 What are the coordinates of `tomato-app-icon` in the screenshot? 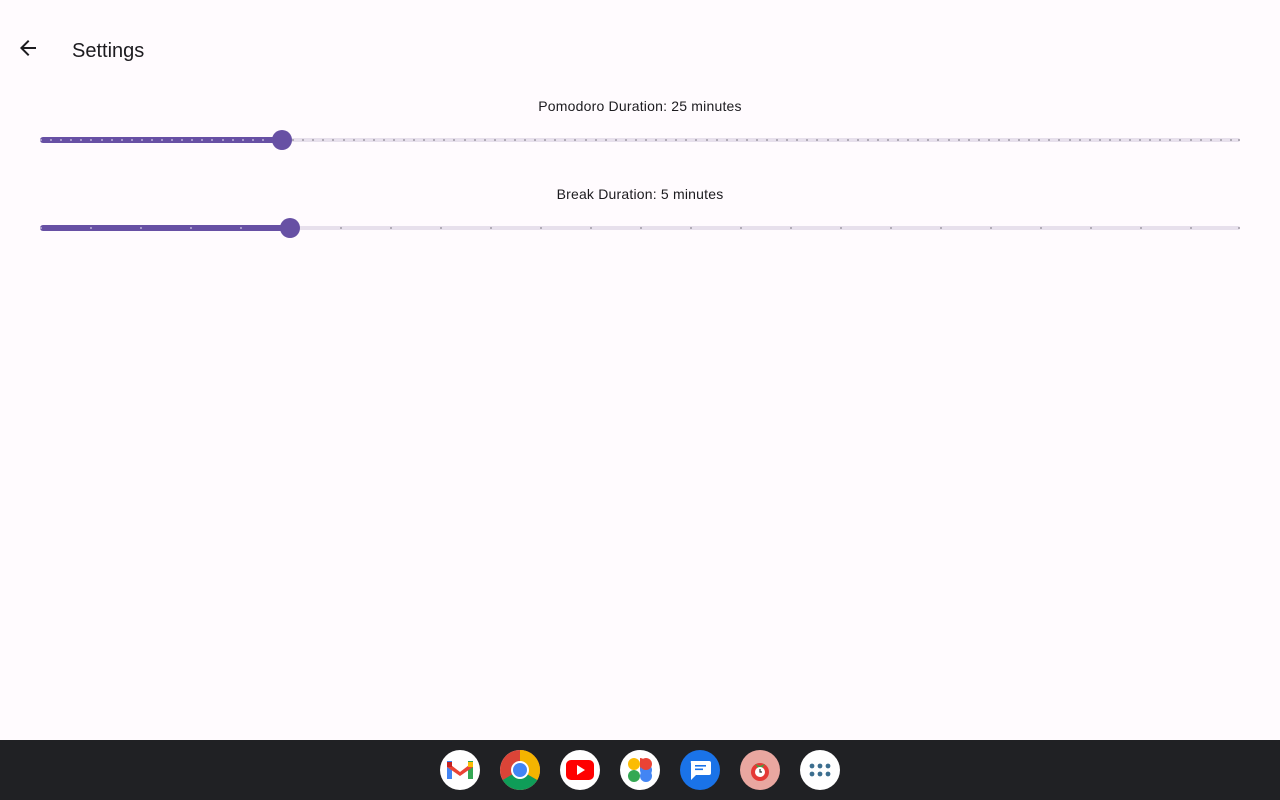 It's located at (760, 770).